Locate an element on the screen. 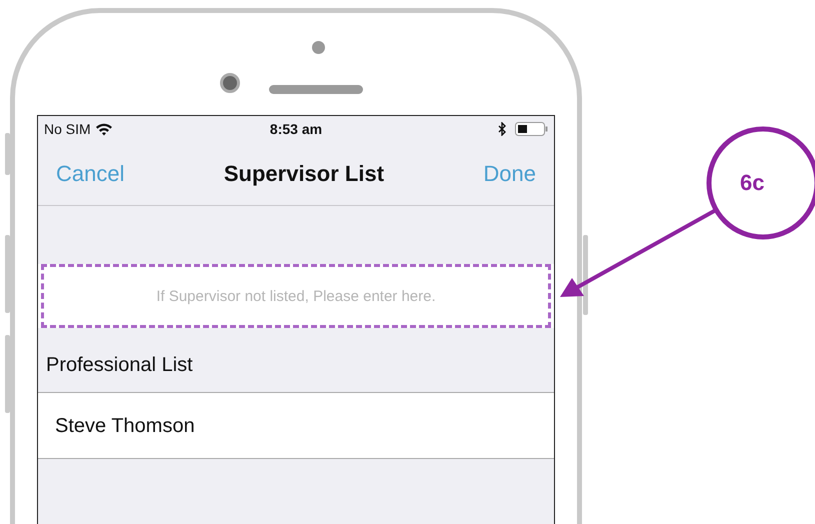  supervisor-input-field: If Supervisor not listed, Please enter here. is located at coordinates (296, 296).